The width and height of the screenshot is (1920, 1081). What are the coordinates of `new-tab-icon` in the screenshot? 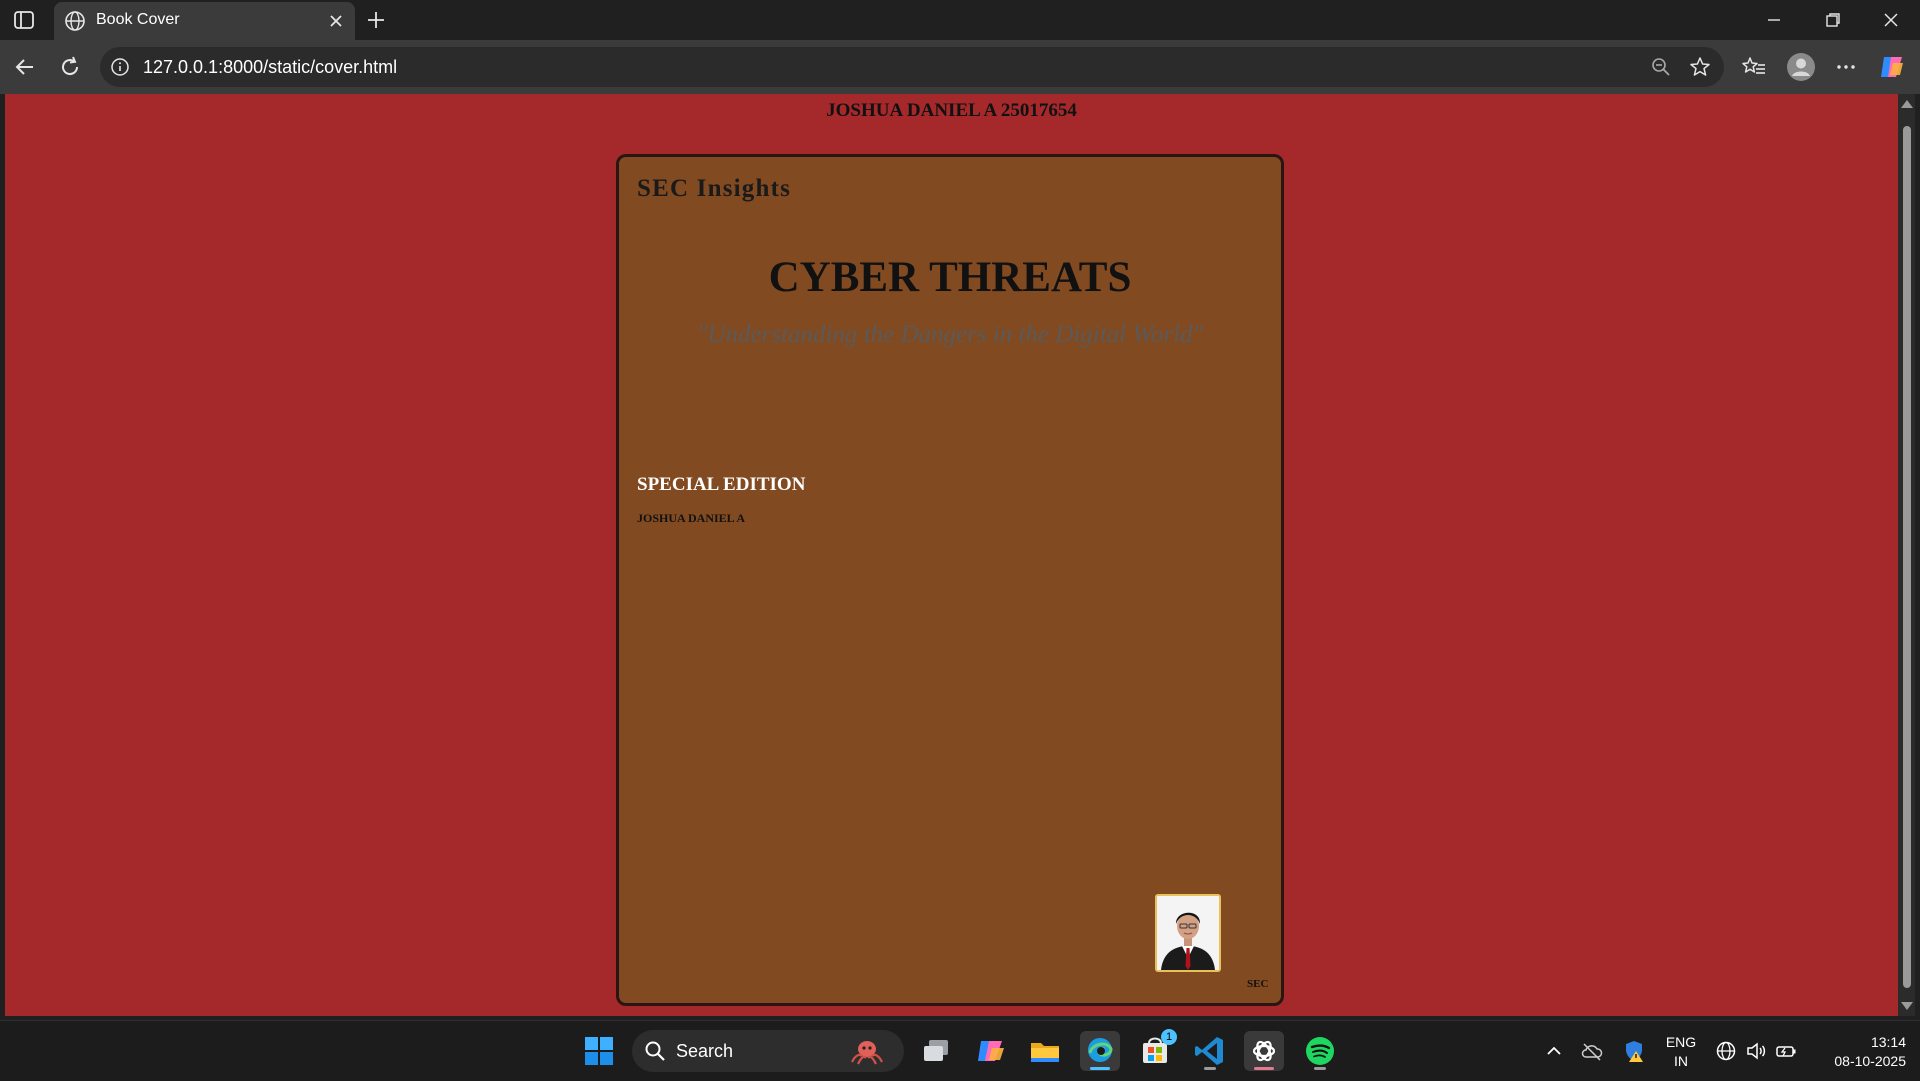 It's located at (376, 20).